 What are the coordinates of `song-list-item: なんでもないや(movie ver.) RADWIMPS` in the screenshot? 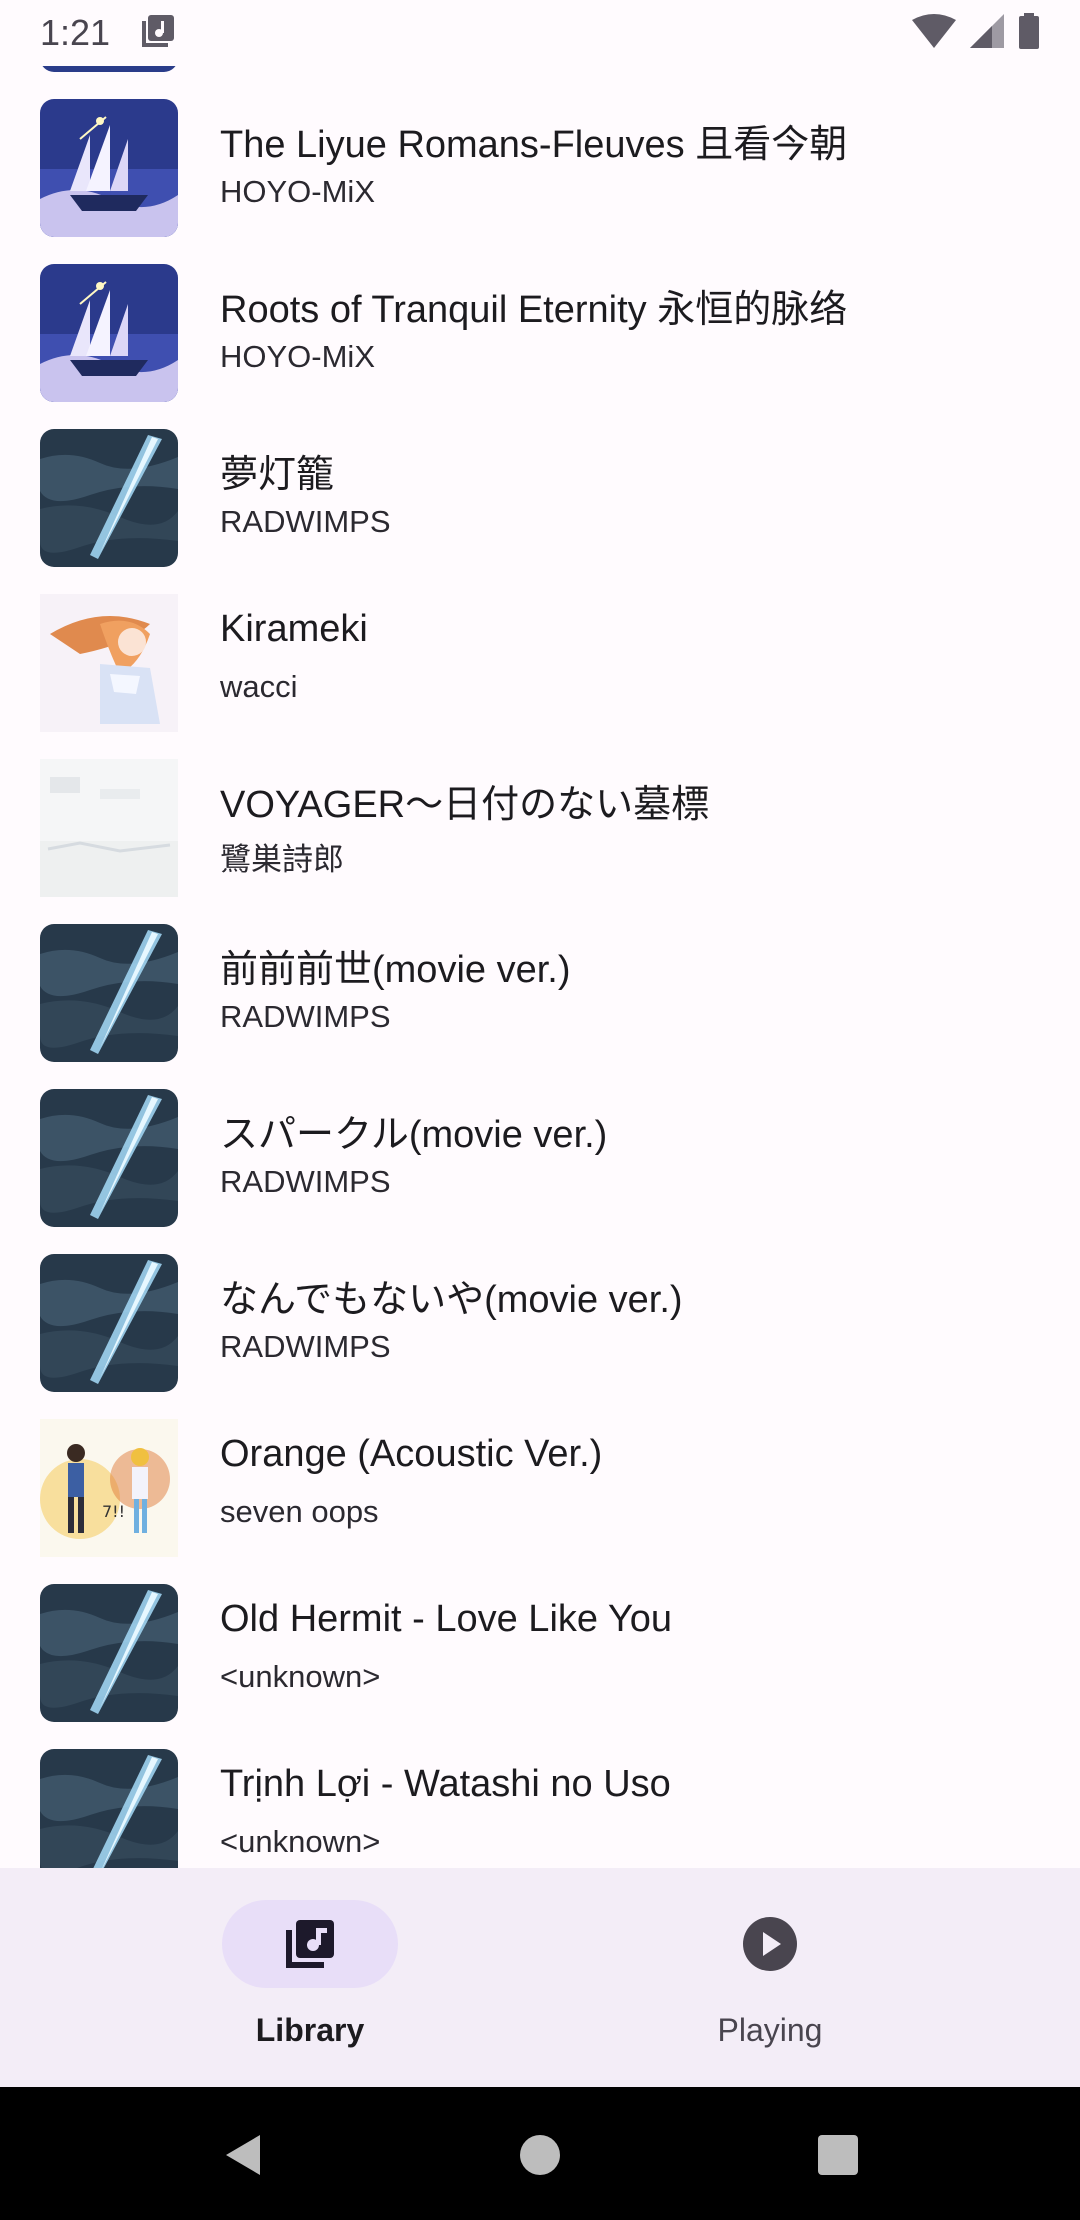 It's located at (540, 1314).